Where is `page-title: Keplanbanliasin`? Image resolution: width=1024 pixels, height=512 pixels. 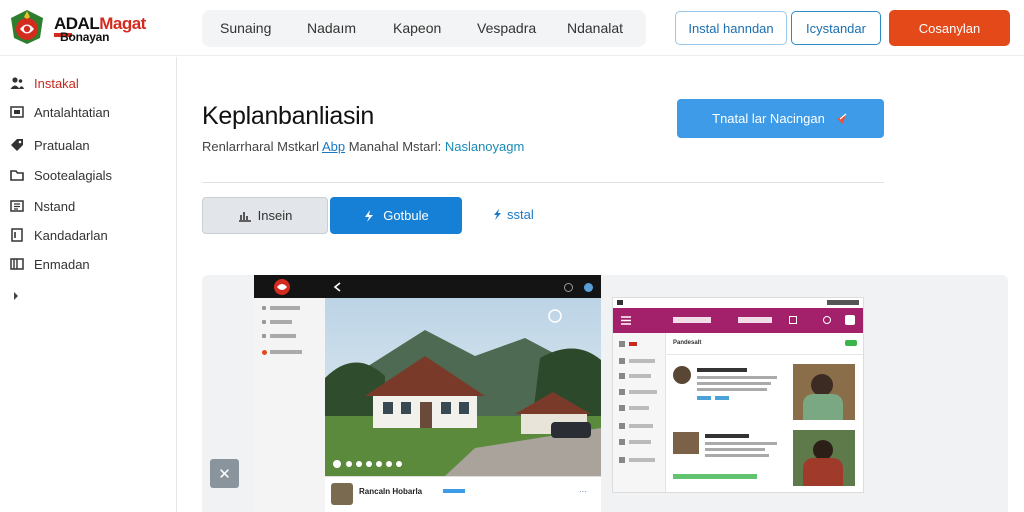
page-title: Keplanbanliasin is located at coordinates (288, 116).